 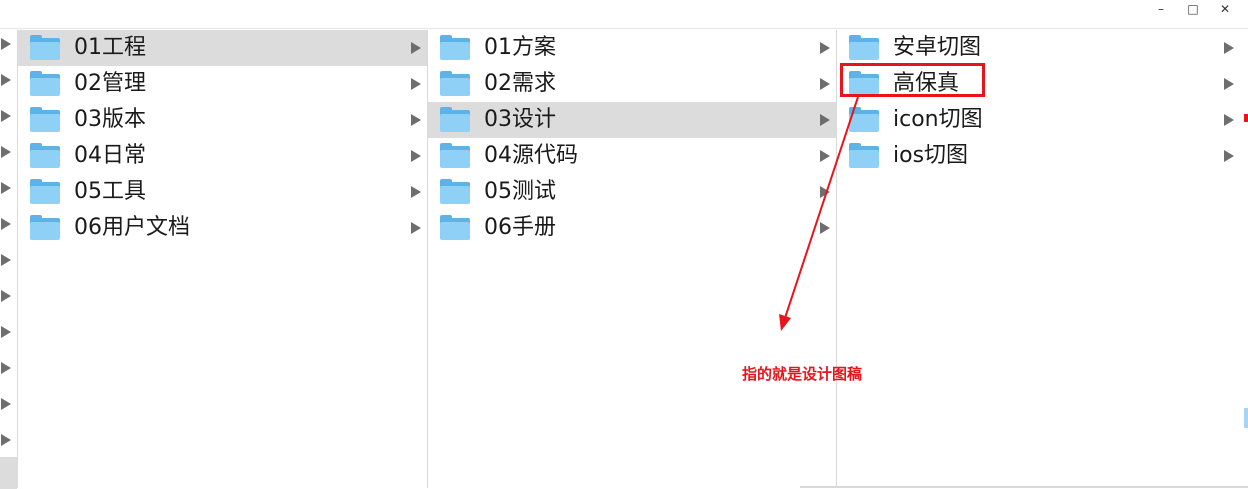 I want to click on annotation-text: 指的就是设计图稿, so click(x=802, y=374).